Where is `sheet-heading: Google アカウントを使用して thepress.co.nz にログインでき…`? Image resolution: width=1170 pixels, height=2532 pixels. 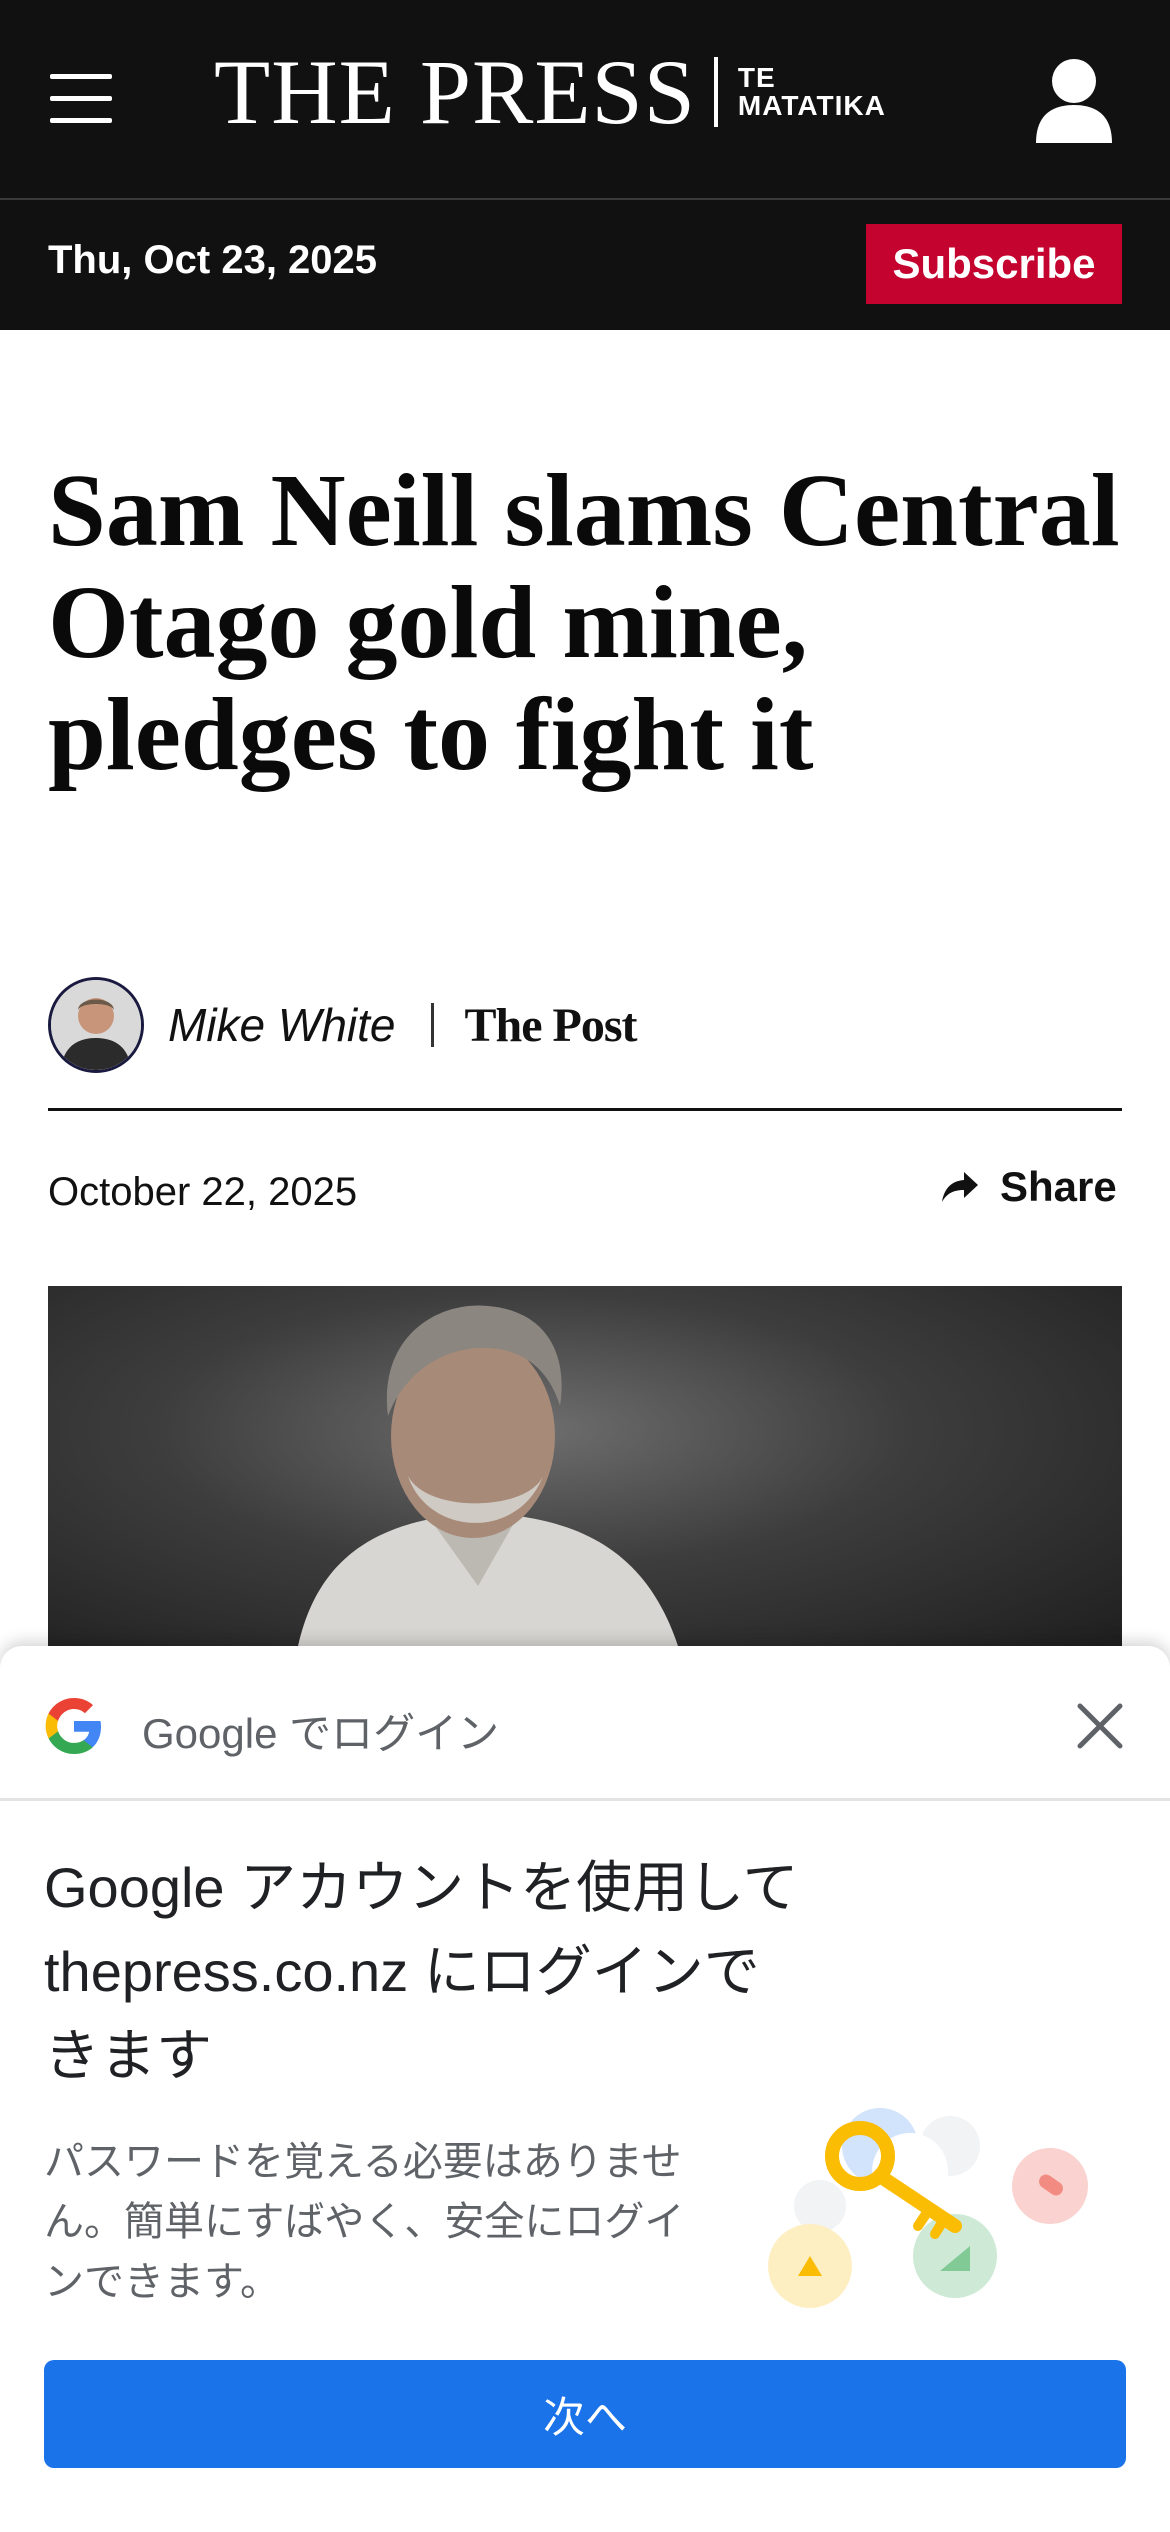 sheet-heading: Google アカウントを使用して thepress.co.nz にログインでき… is located at coordinates (421, 1971).